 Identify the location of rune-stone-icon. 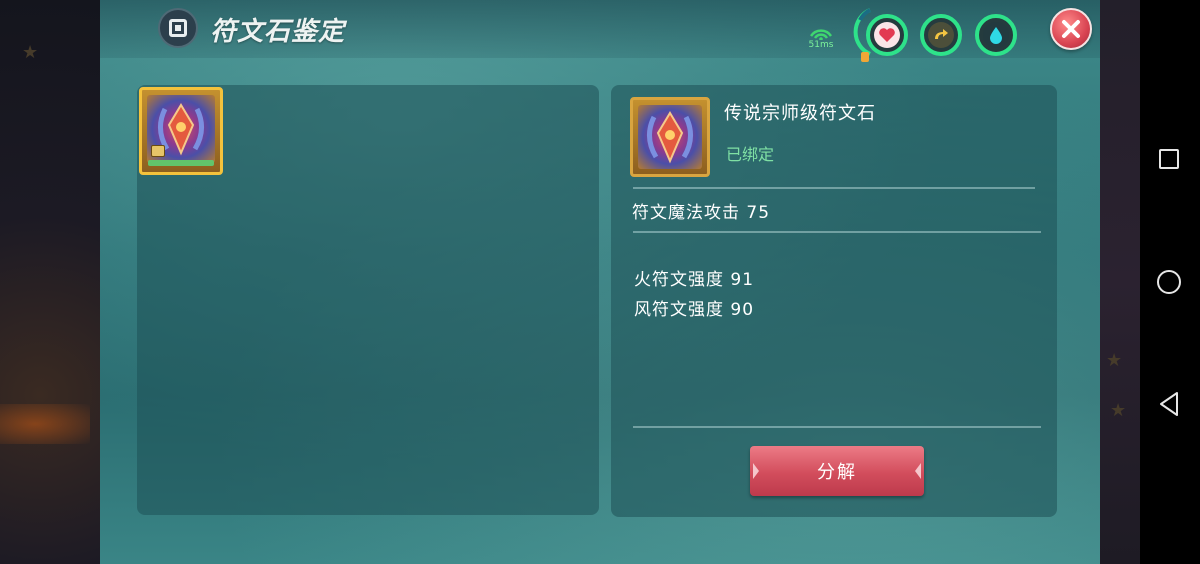
(670, 137).